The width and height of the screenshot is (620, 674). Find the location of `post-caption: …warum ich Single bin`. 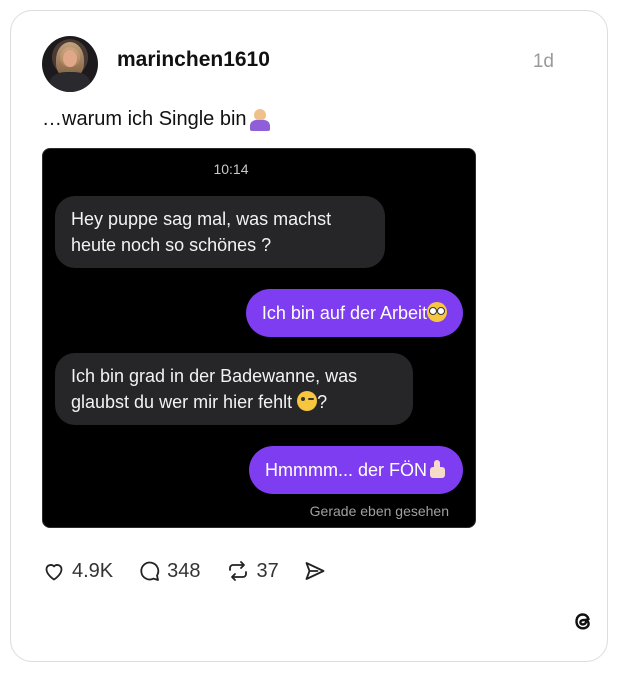

post-caption: …warum ich Single bin is located at coordinates (156, 119).